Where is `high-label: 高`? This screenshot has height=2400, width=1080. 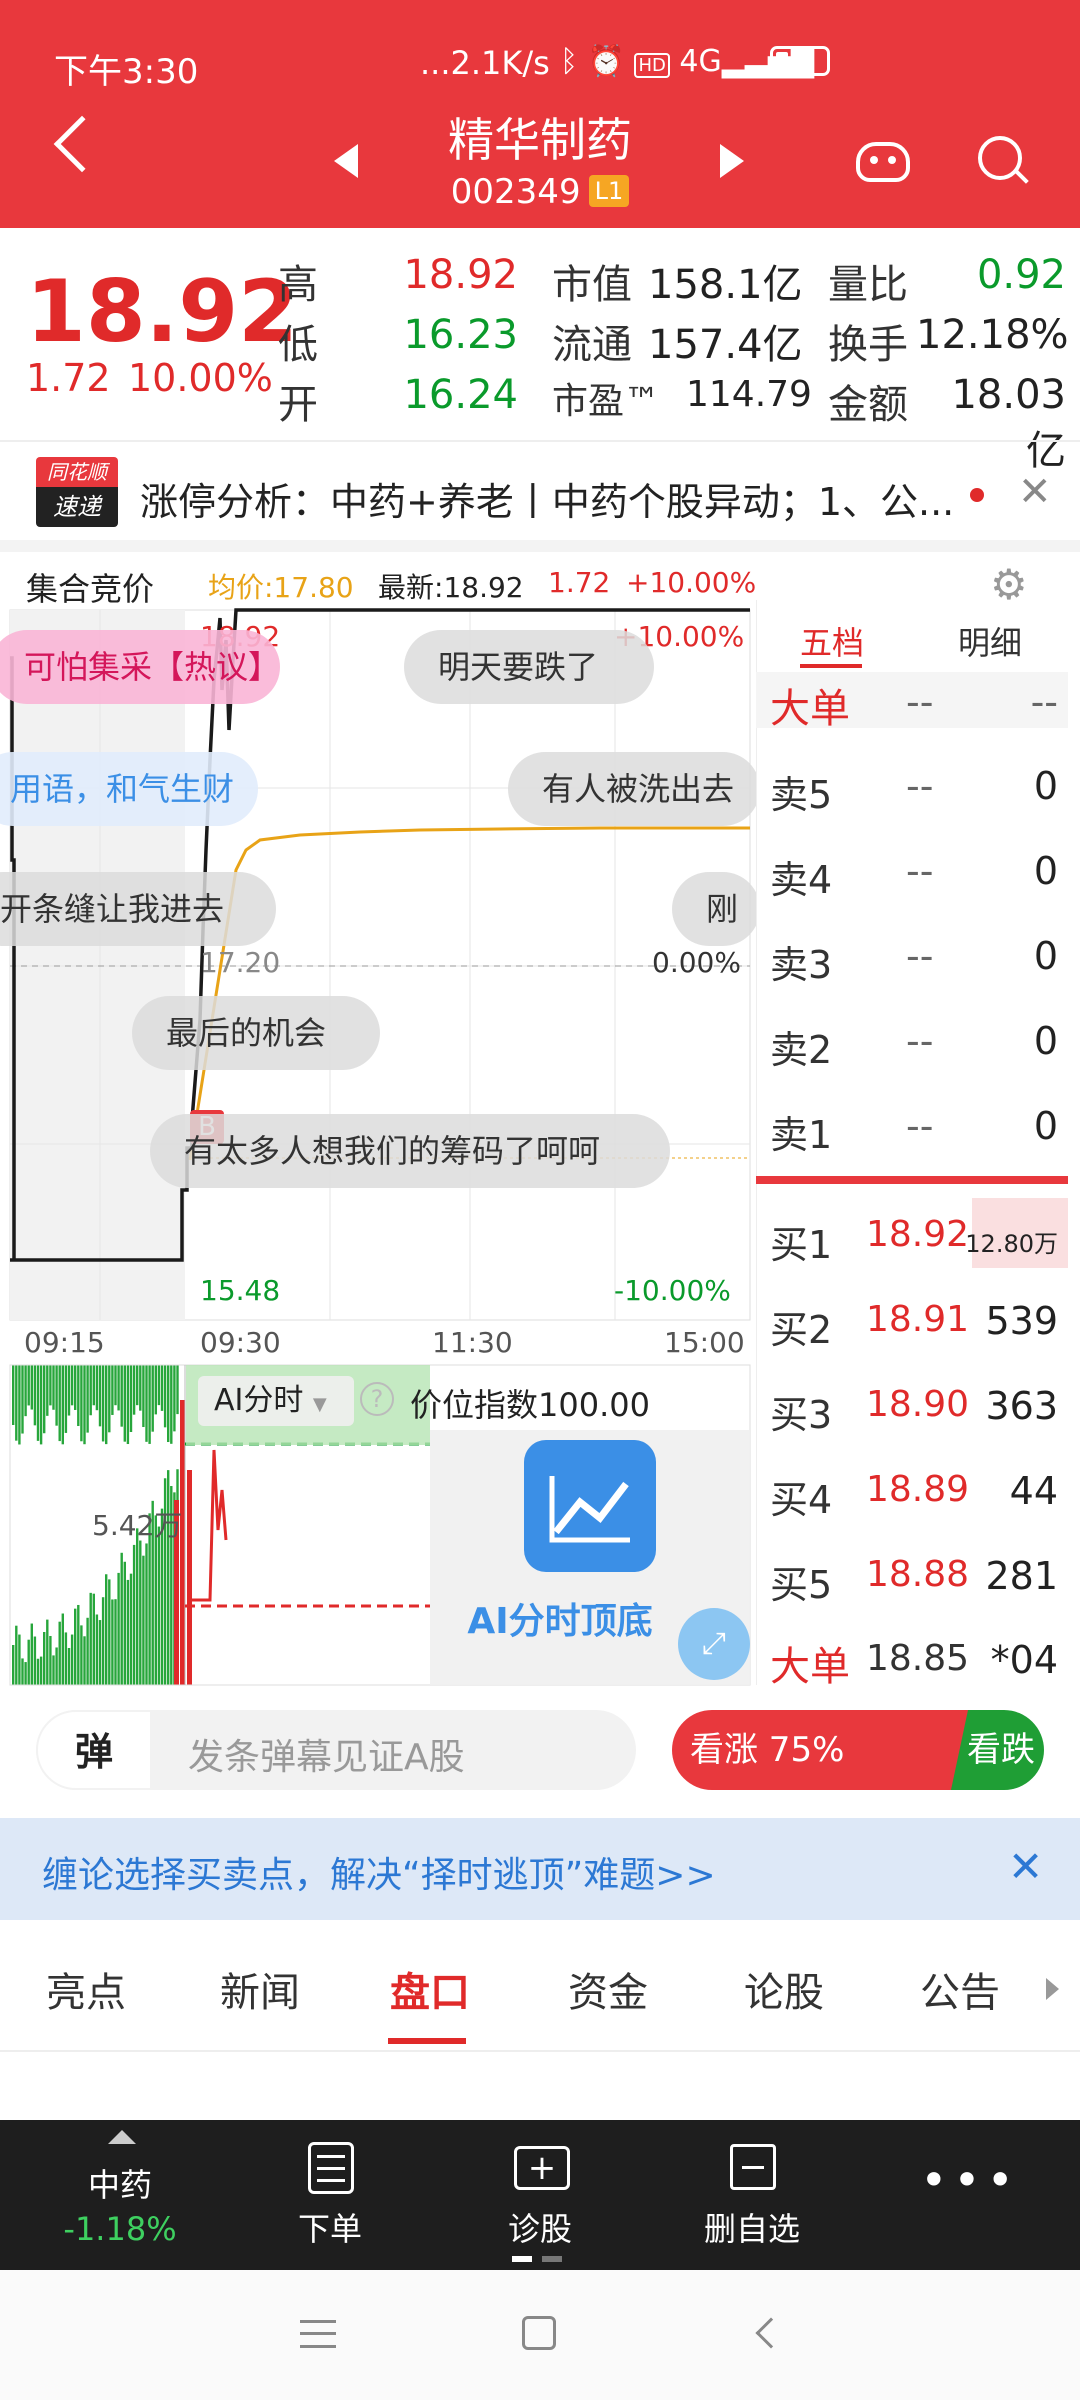
high-label: 高 is located at coordinates (298, 285).